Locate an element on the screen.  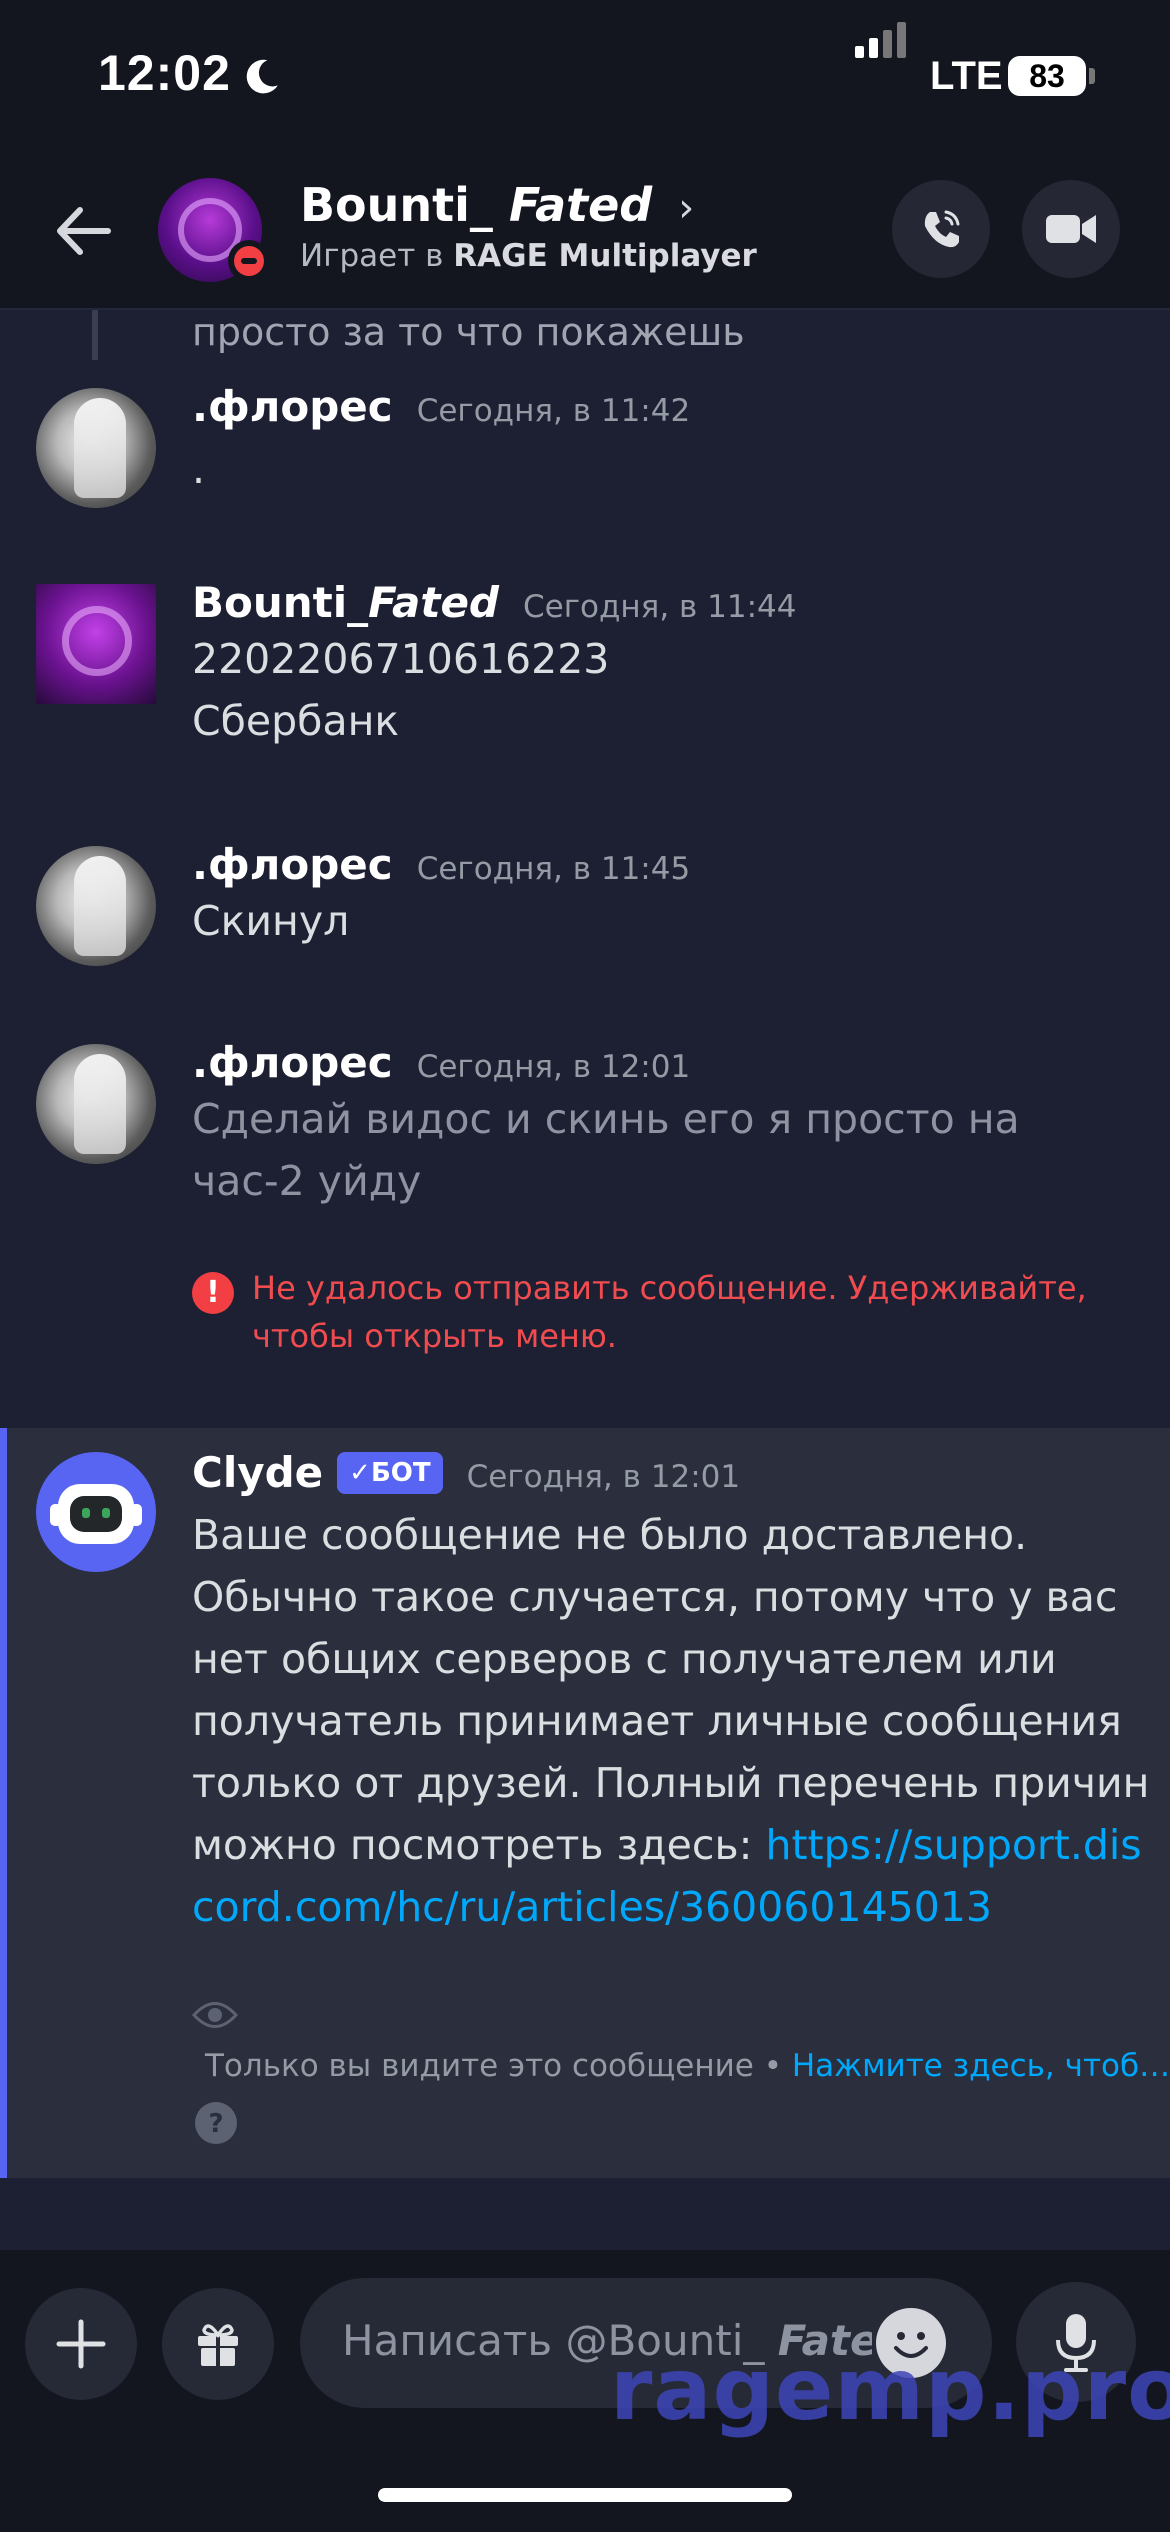
eye-icon is located at coordinates (215, 2015).